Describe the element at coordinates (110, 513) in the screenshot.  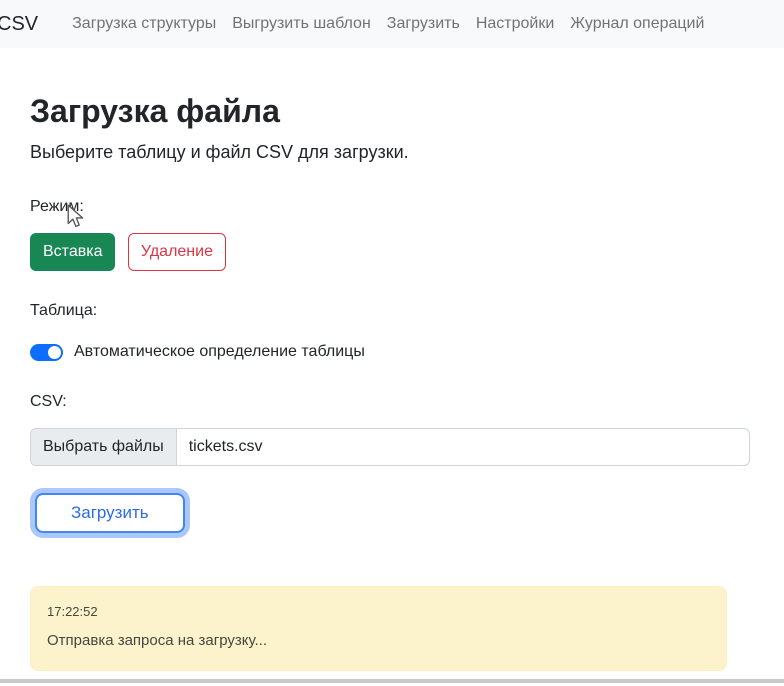
I see `upload-button: Загрузить` at that location.